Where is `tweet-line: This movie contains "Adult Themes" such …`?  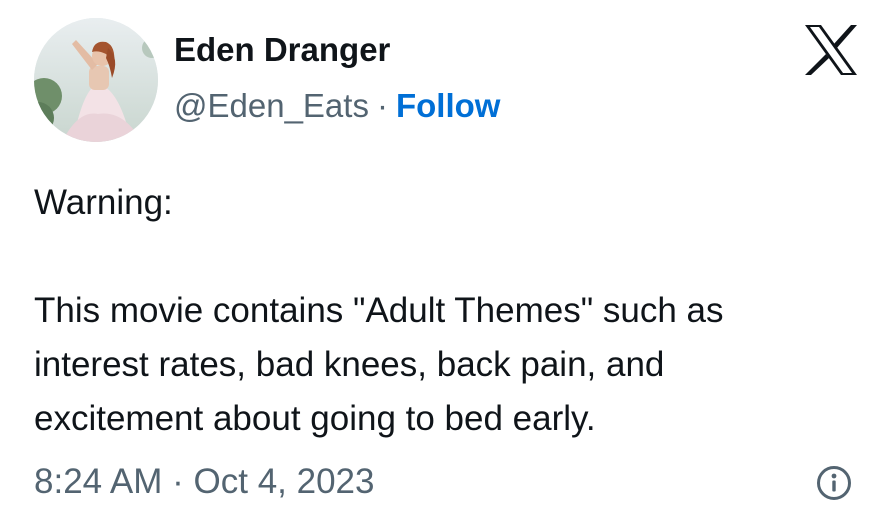
tweet-line: This movie contains "Adult Themes" such … is located at coordinates (379, 310).